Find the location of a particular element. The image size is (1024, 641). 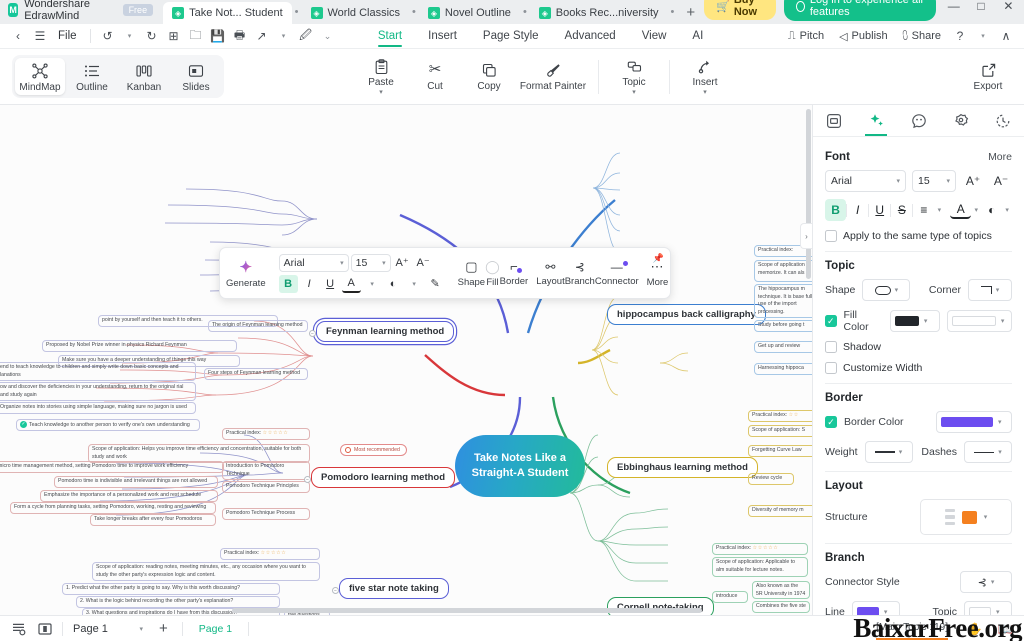

subtopic: Also known as the 5R University in 1974 is located at coordinates (781, 590).